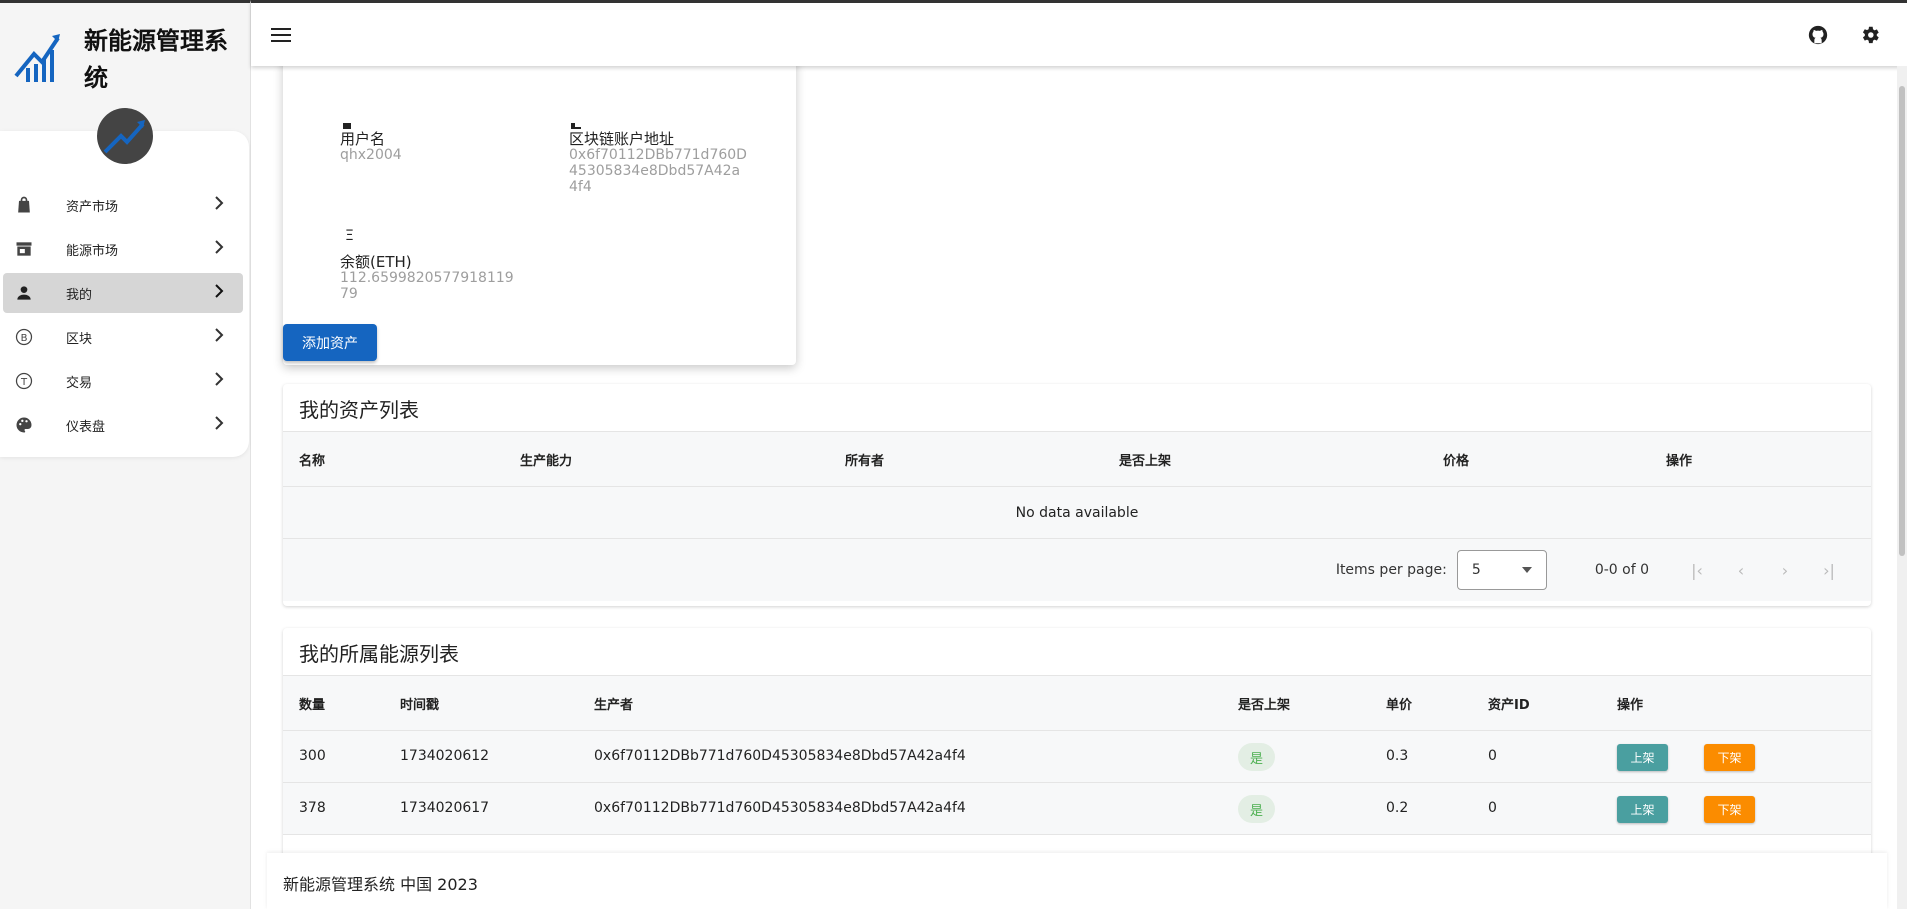 The width and height of the screenshot is (1907, 909). I want to click on menu-icon, so click(281, 35).